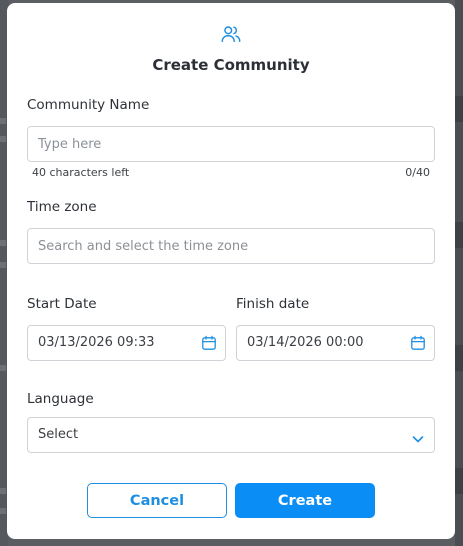 Image resolution: width=463 pixels, height=546 pixels. I want to click on backdrop-right, so click(459, 273).